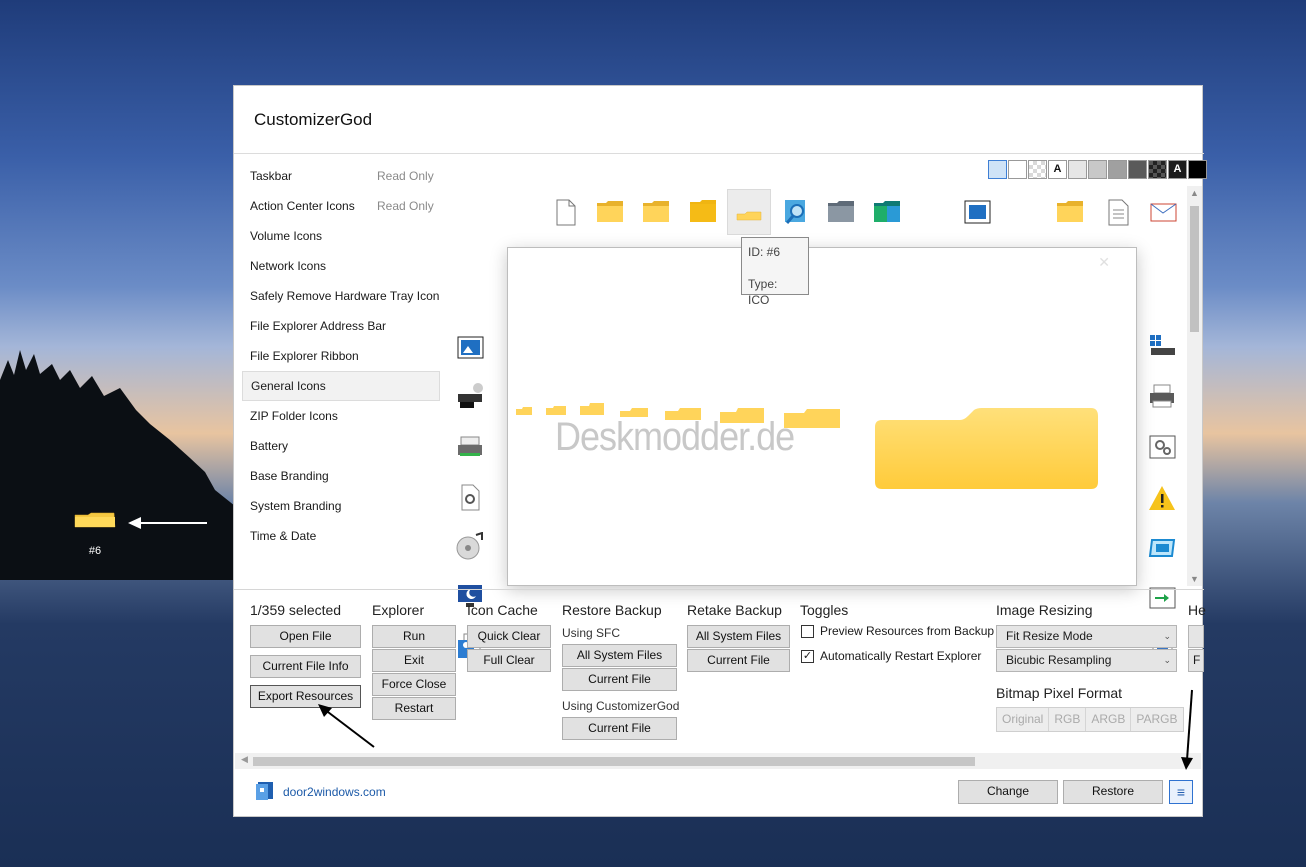 The image size is (1306, 867). What do you see at coordinates (1068, 719) in the screenshot?
I see `bitmap-option-rgb: RGB` at bounding box center [1068, 719].